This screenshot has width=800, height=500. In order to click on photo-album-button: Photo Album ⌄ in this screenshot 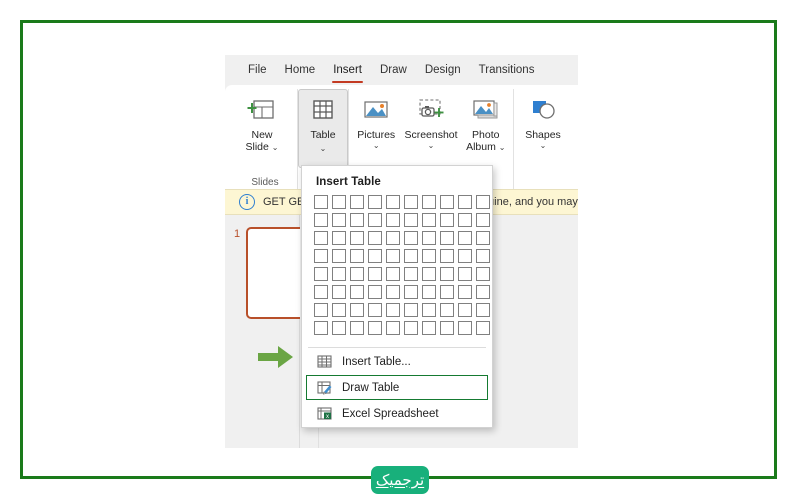, I will do `click(486, 121)`.